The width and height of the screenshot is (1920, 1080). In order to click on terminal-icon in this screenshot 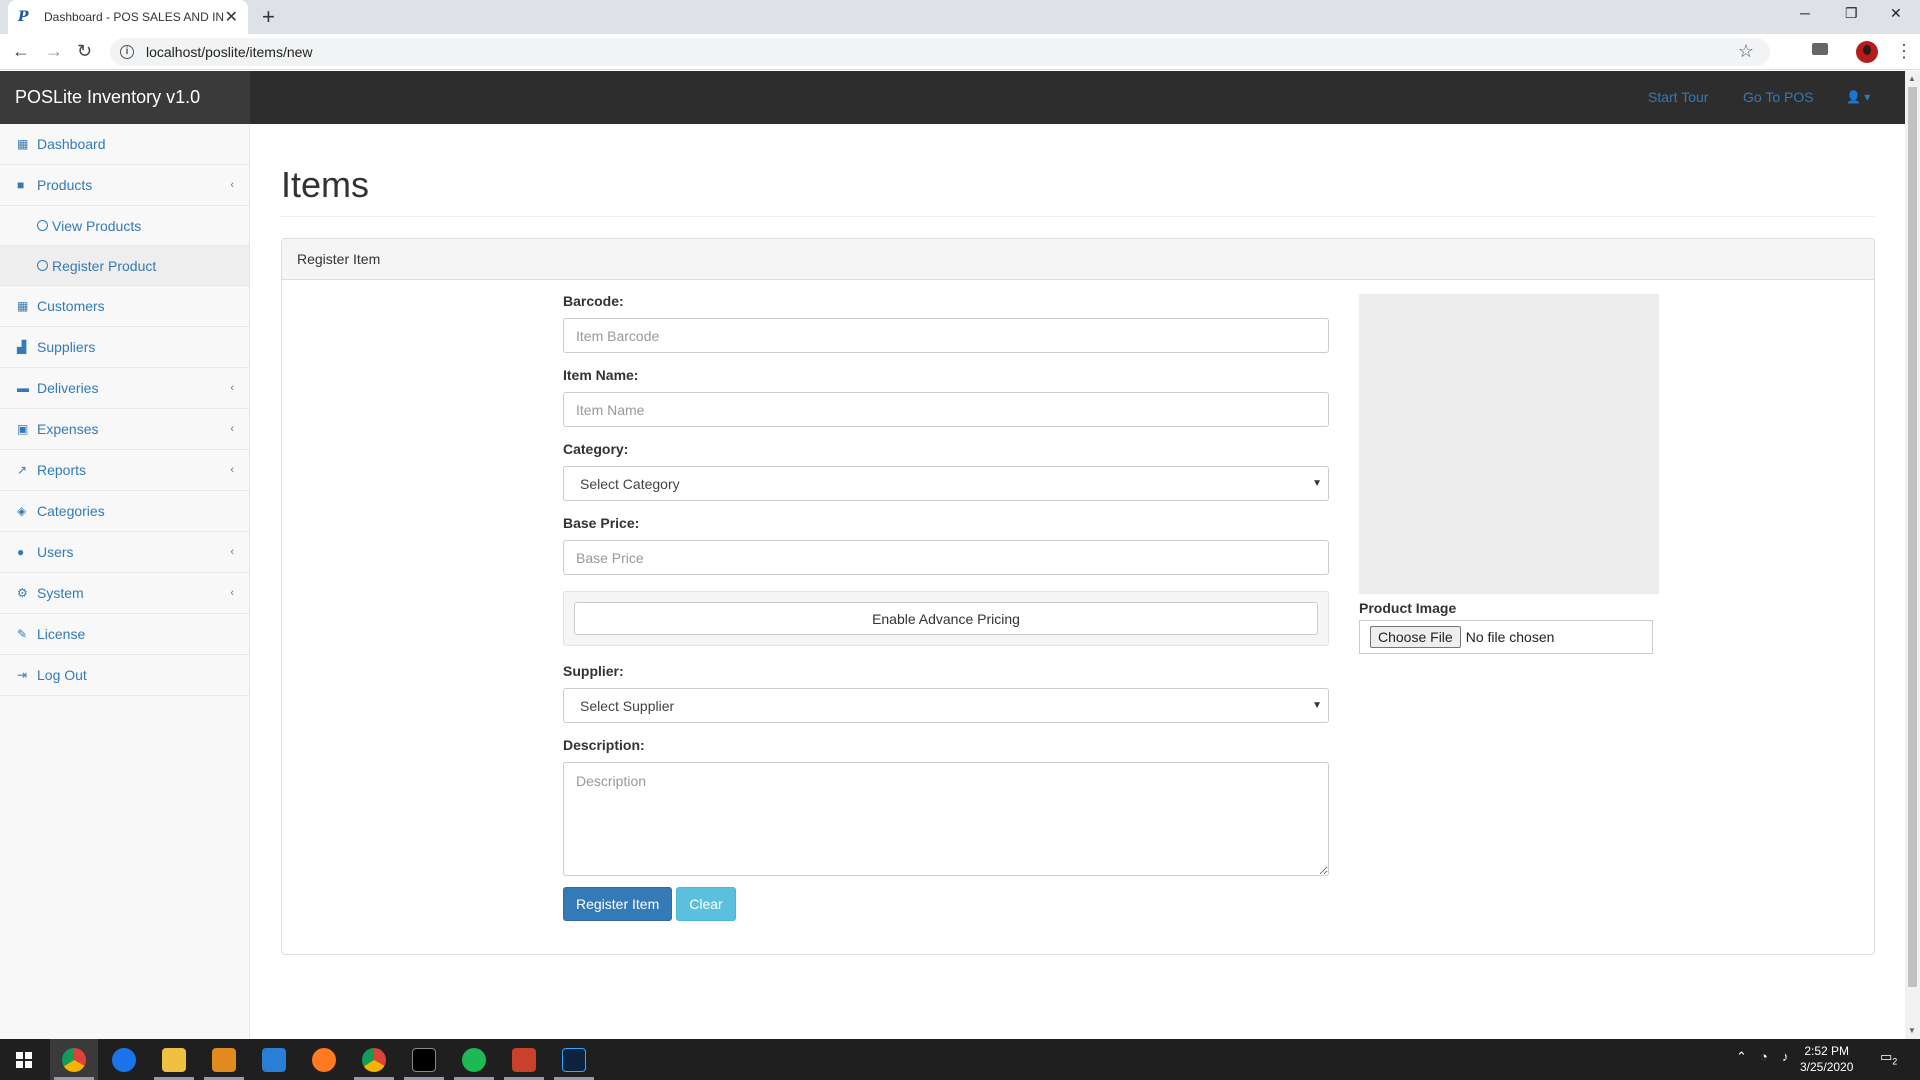, I will do `click(424, 1060)`.